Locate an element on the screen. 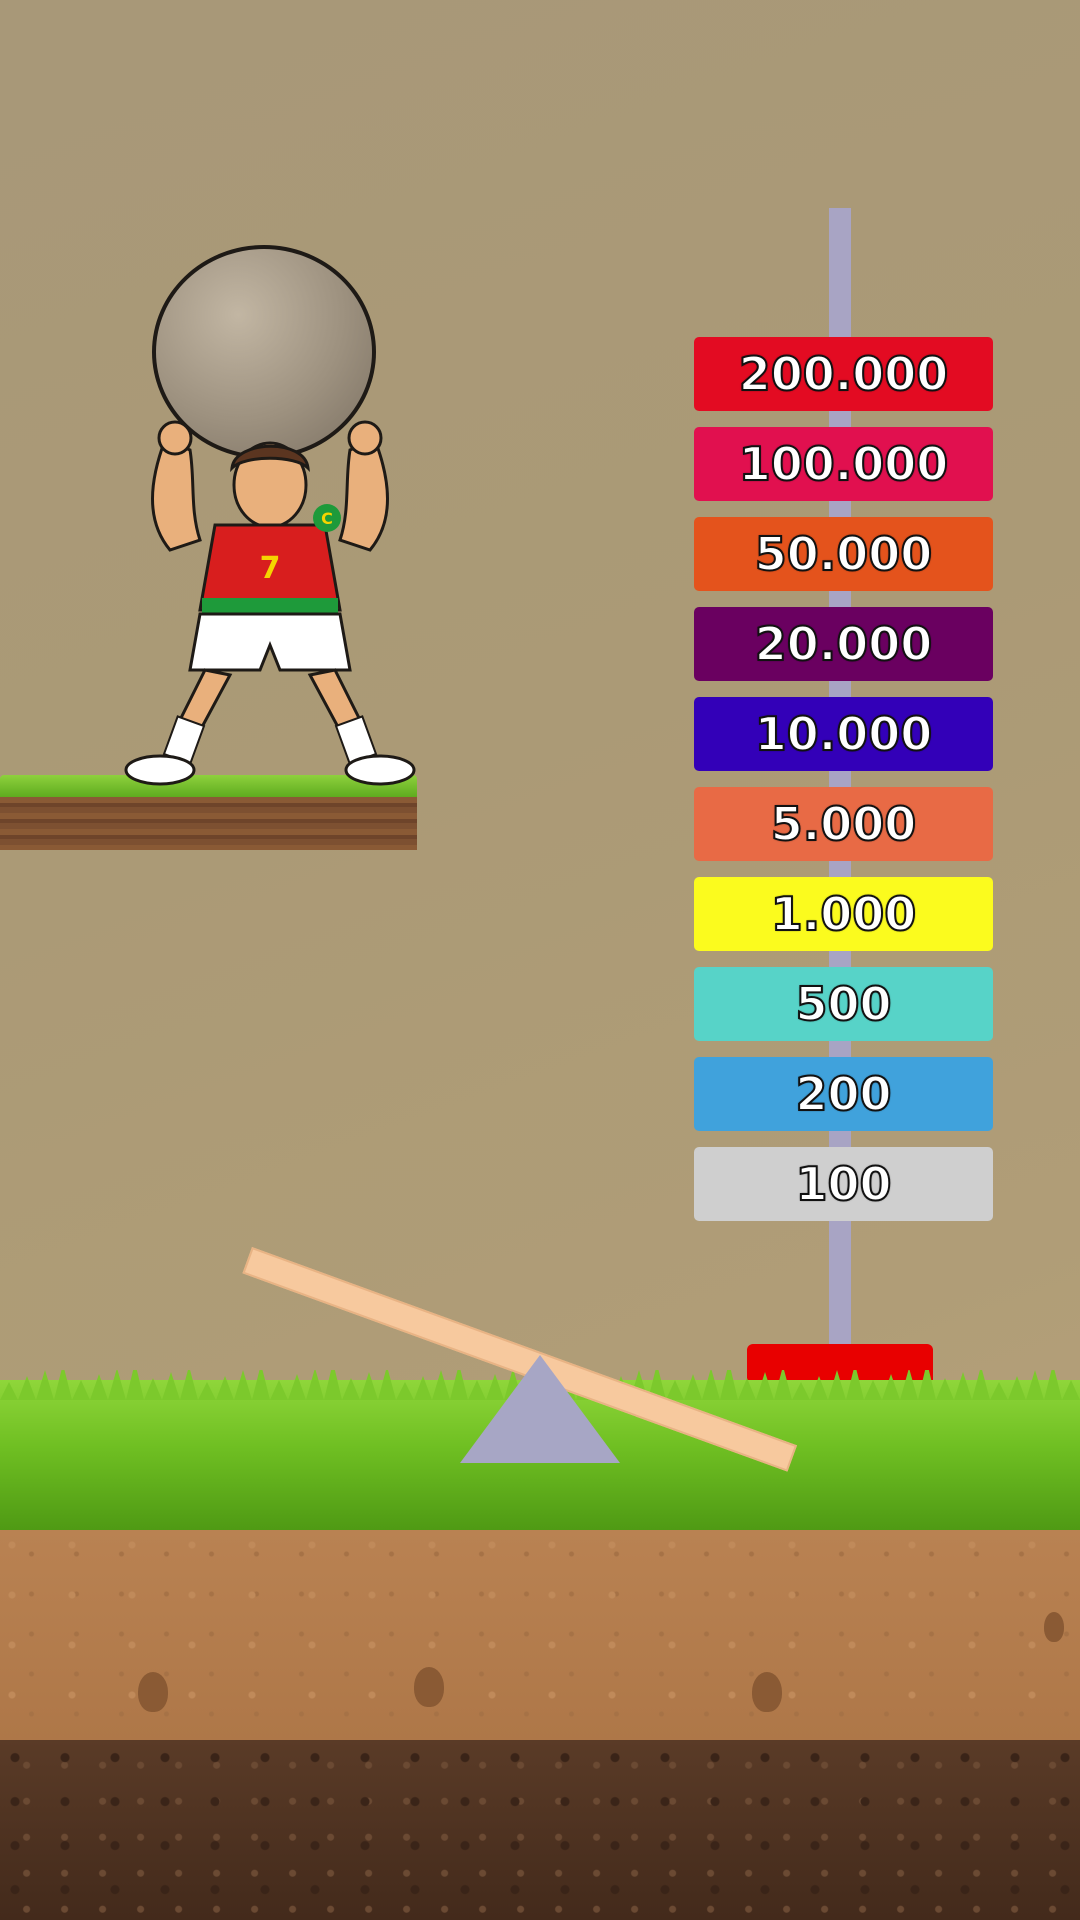 This screenshot has height=1920, width=1080. jersey-number: 7 is located at coordinates (270, 568).